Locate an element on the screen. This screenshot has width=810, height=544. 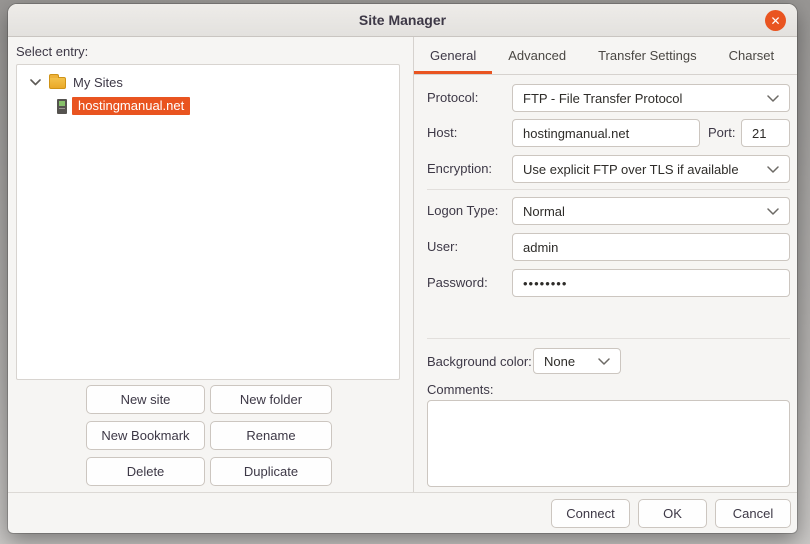
server-icon is located at coordinates (62, 106).